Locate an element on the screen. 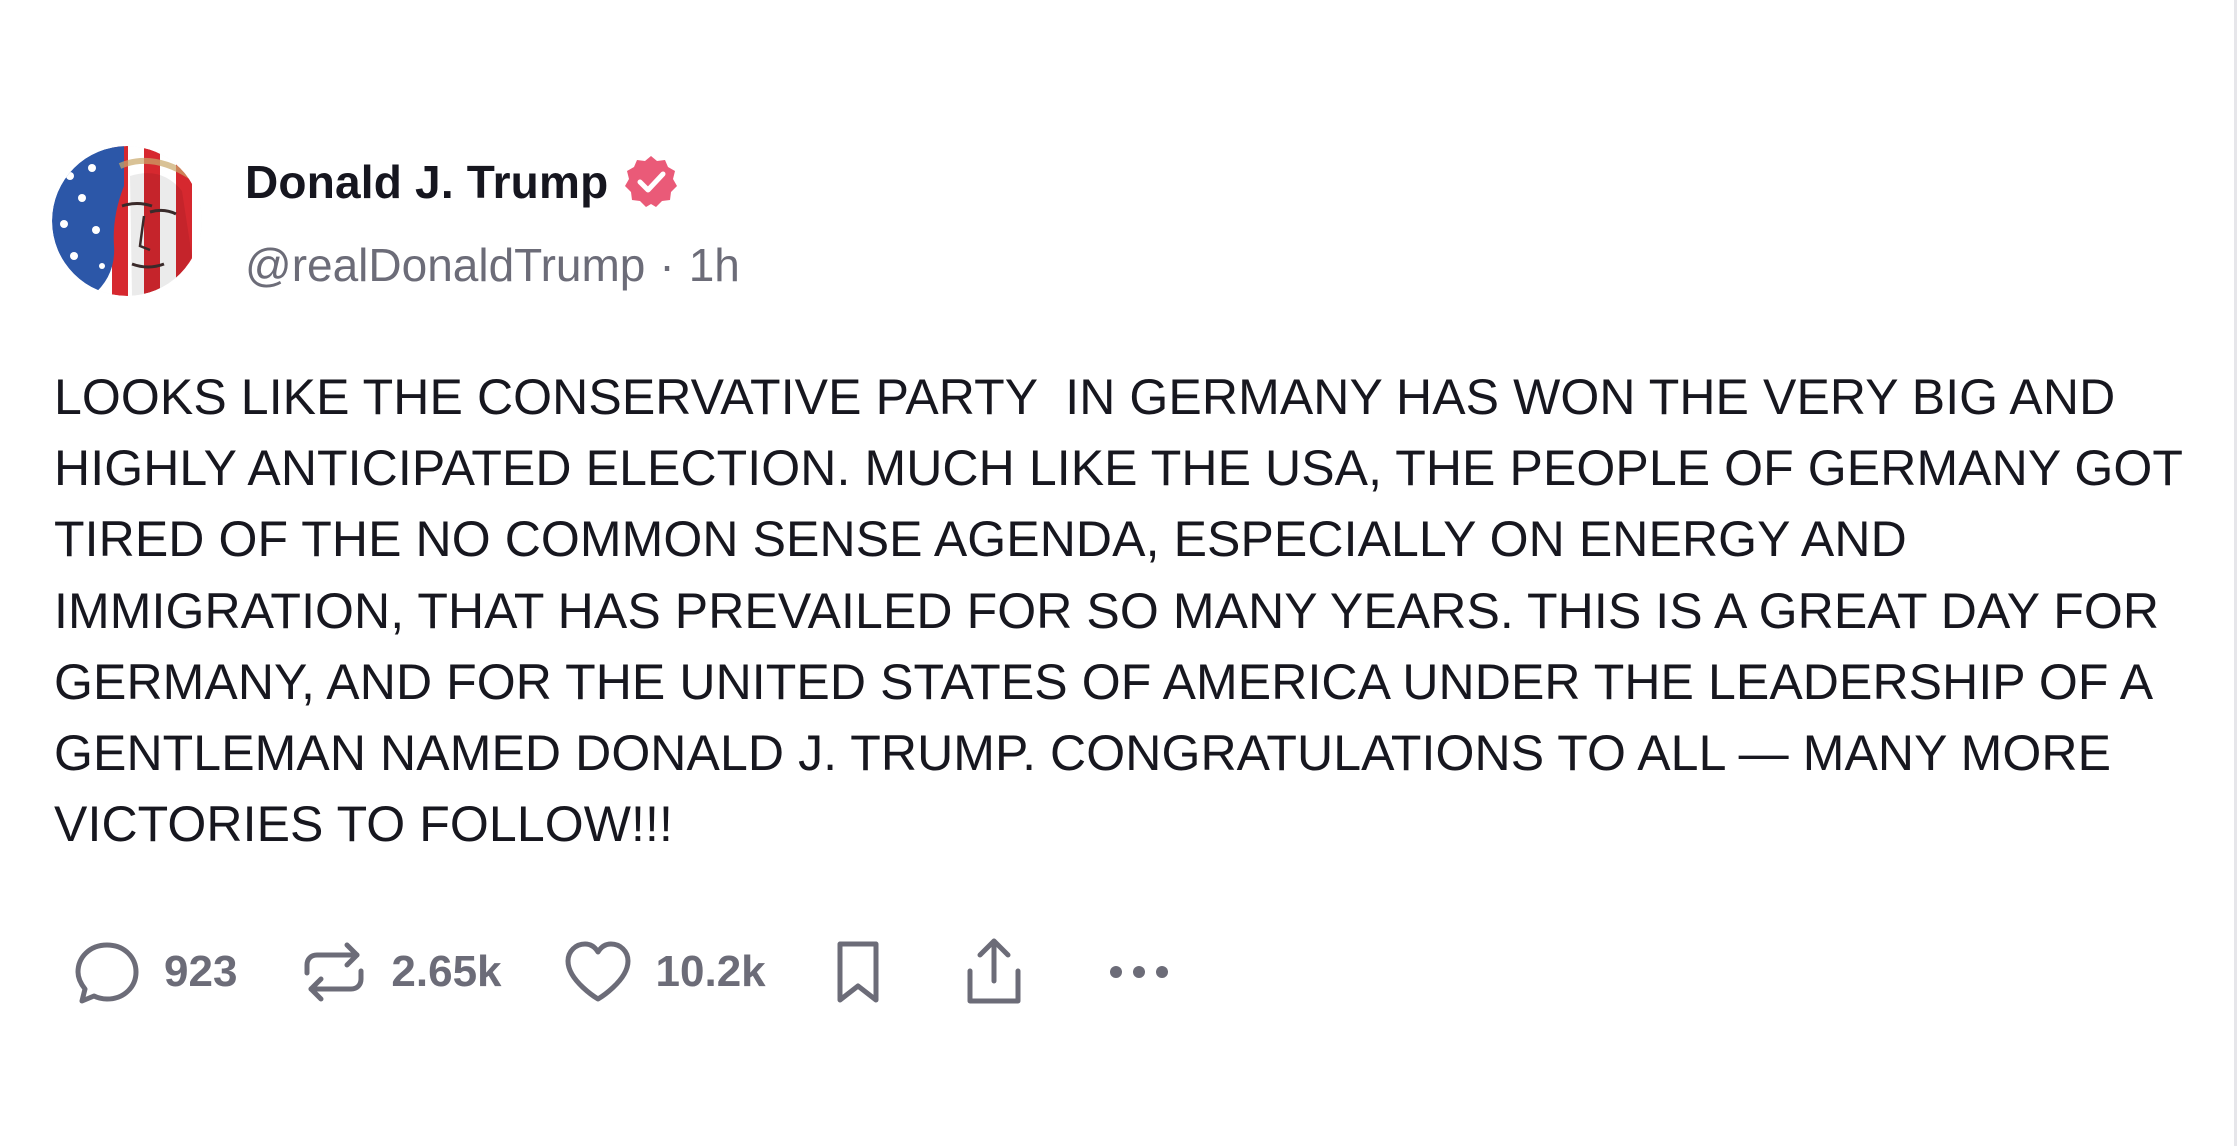  like-button: 10.2k is located at coordinates (664, 972).